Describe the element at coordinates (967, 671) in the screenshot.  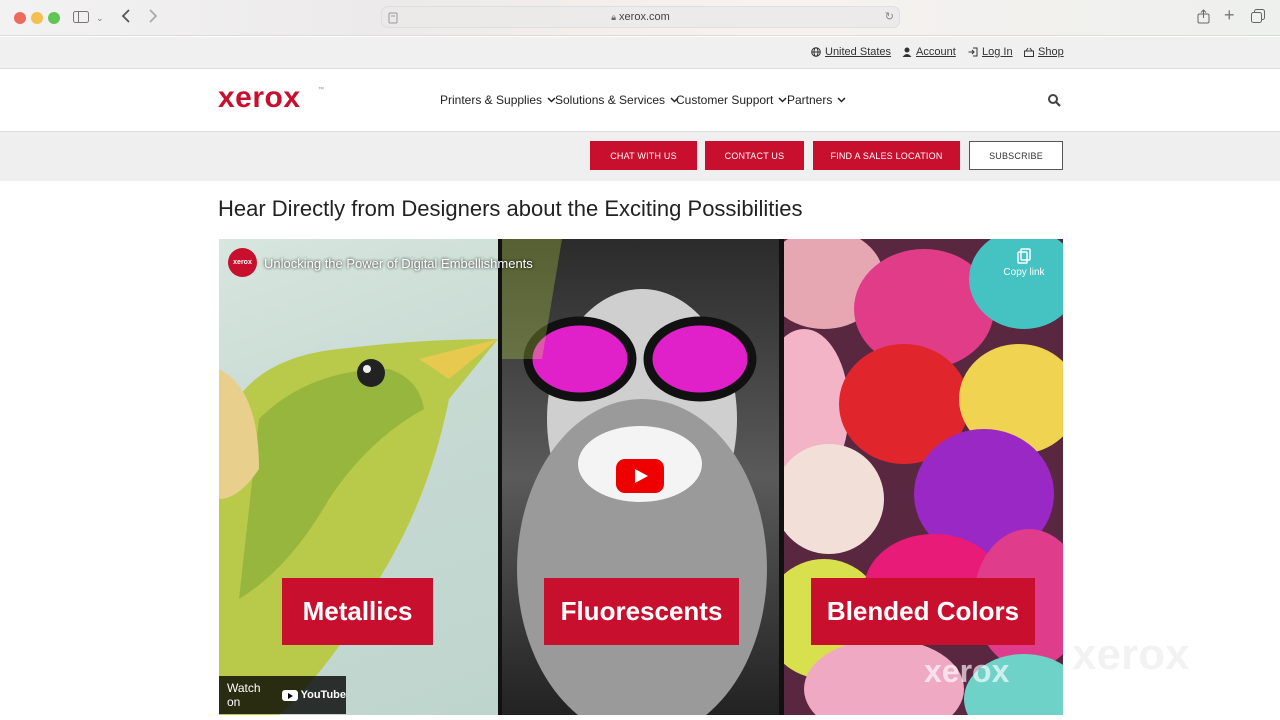
I see `xerox-watermark: xerox` at that location.